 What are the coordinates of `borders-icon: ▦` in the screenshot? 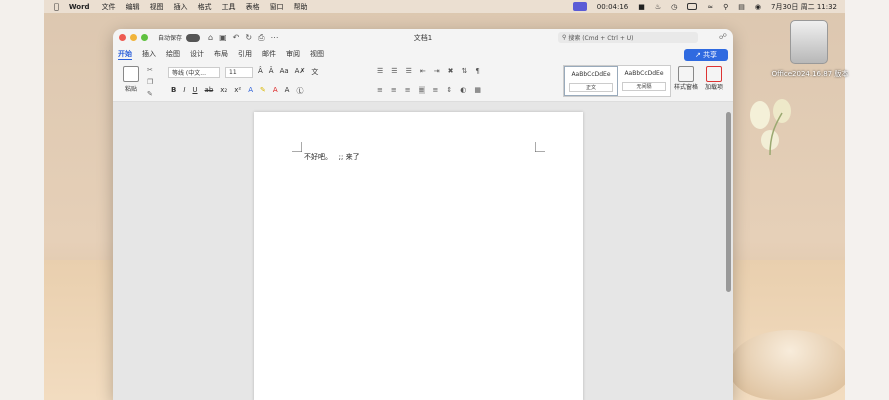 It's located at (477, 90).